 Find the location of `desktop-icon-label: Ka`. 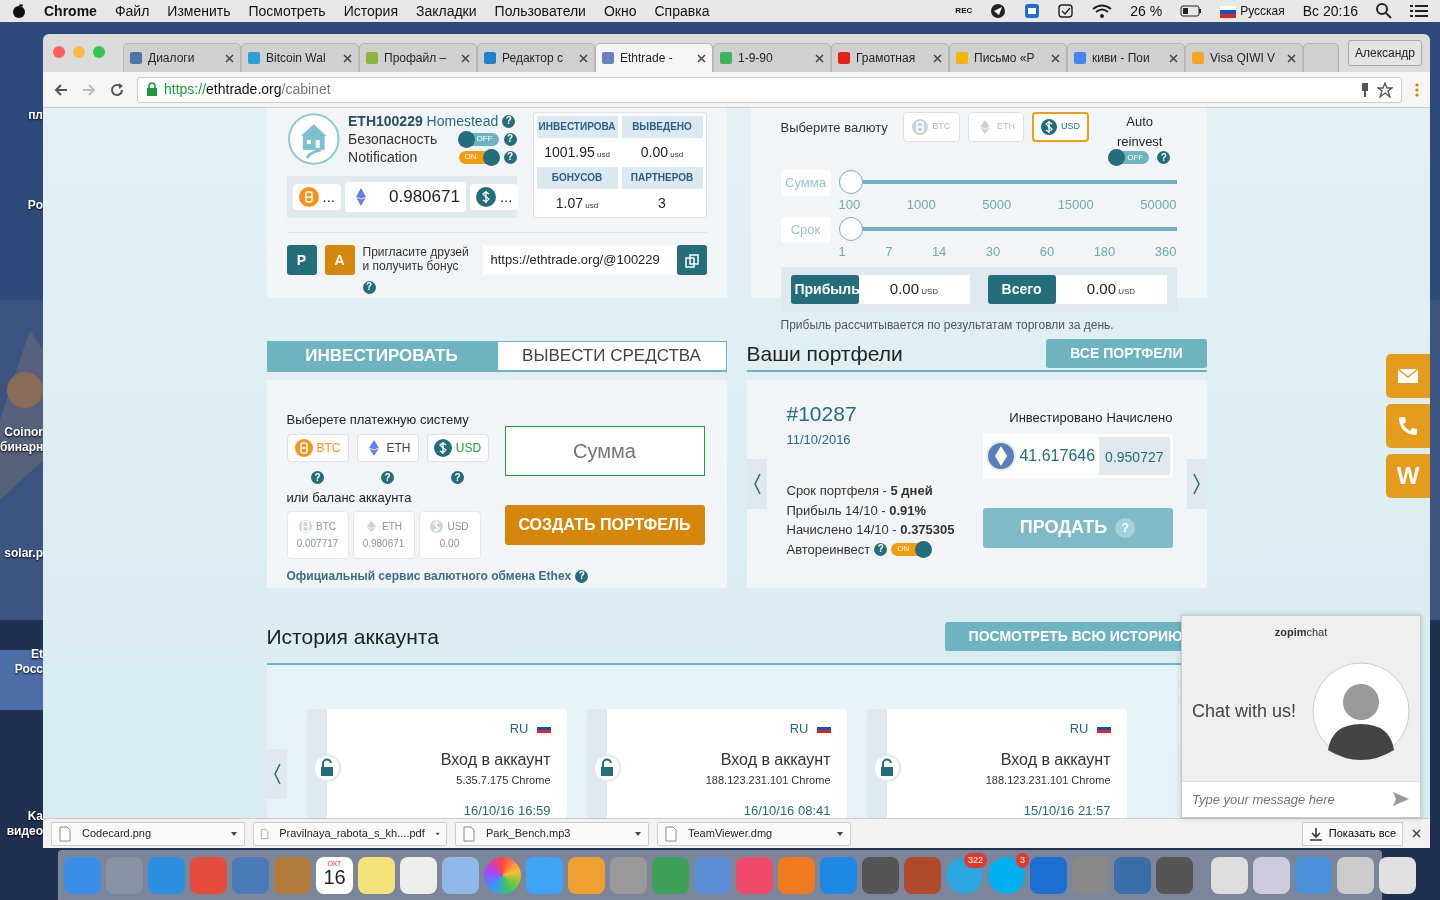

desktop-icon-label: Ka is located at coordinates (21, 816).